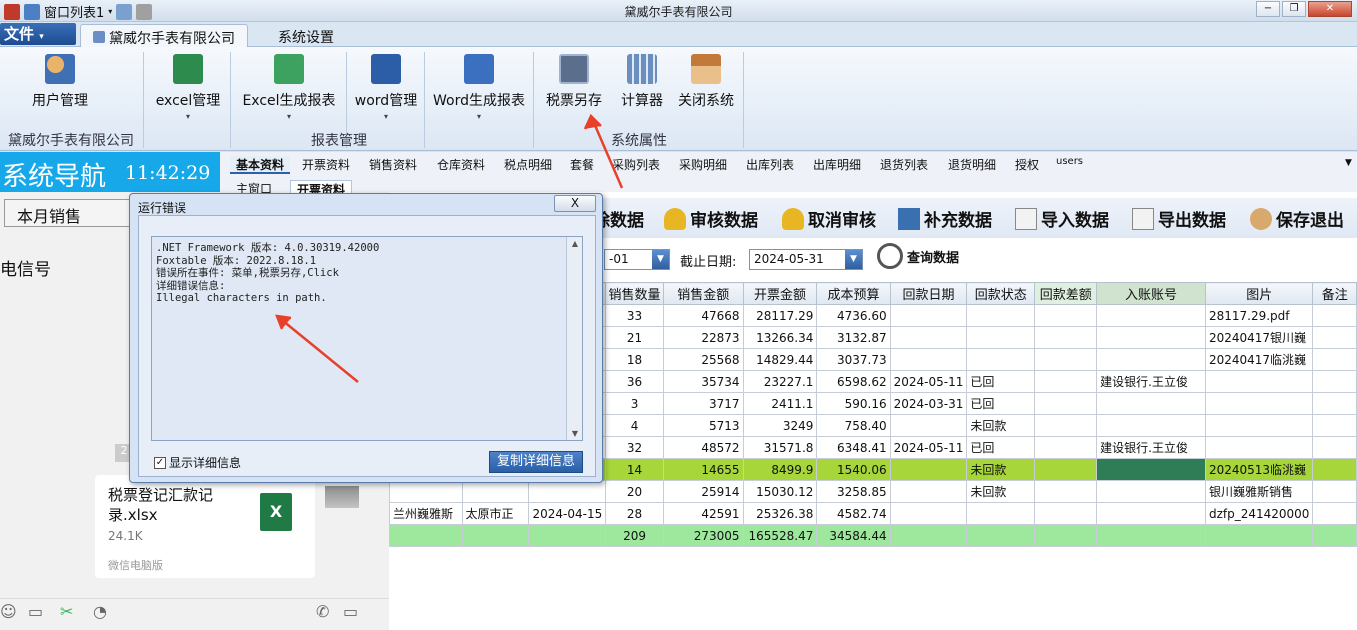 Image resolution: width=1357 pixels, height=630 pixels. What do you see at coordinates (634, 381) in the screenshot?
I see `table-cell: 36` at bounding box center [634, 381].